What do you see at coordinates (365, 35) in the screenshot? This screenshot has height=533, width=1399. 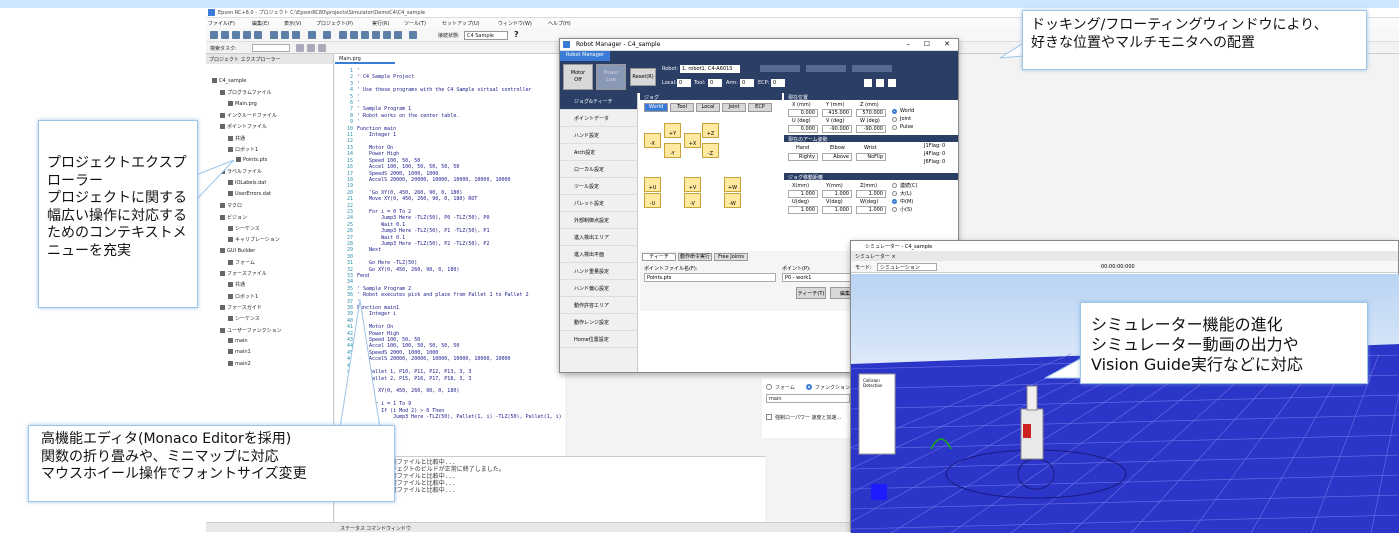 I see `vision-icon` at bounding box center [365, 35].